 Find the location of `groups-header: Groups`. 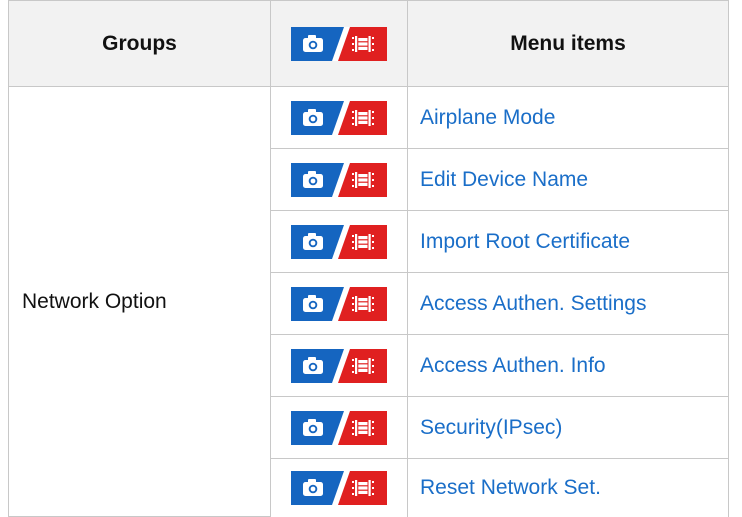

groups-header: Groups is located at coordinates (139, 43).